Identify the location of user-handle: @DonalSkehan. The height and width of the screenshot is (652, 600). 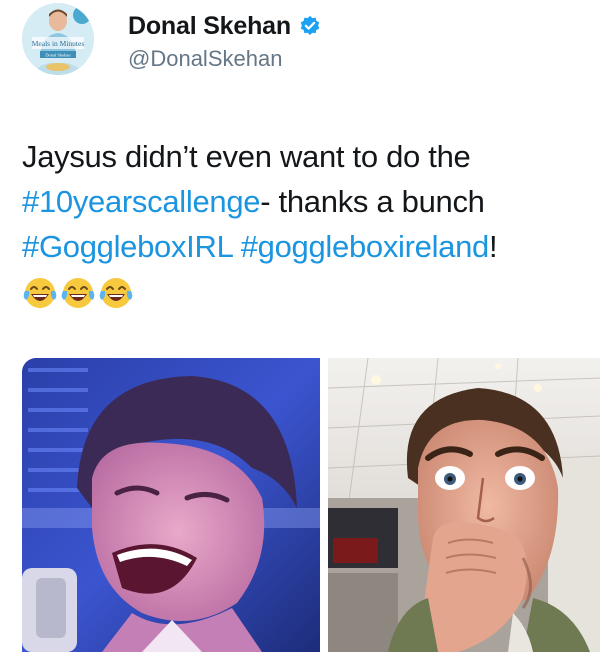
(224, 59).